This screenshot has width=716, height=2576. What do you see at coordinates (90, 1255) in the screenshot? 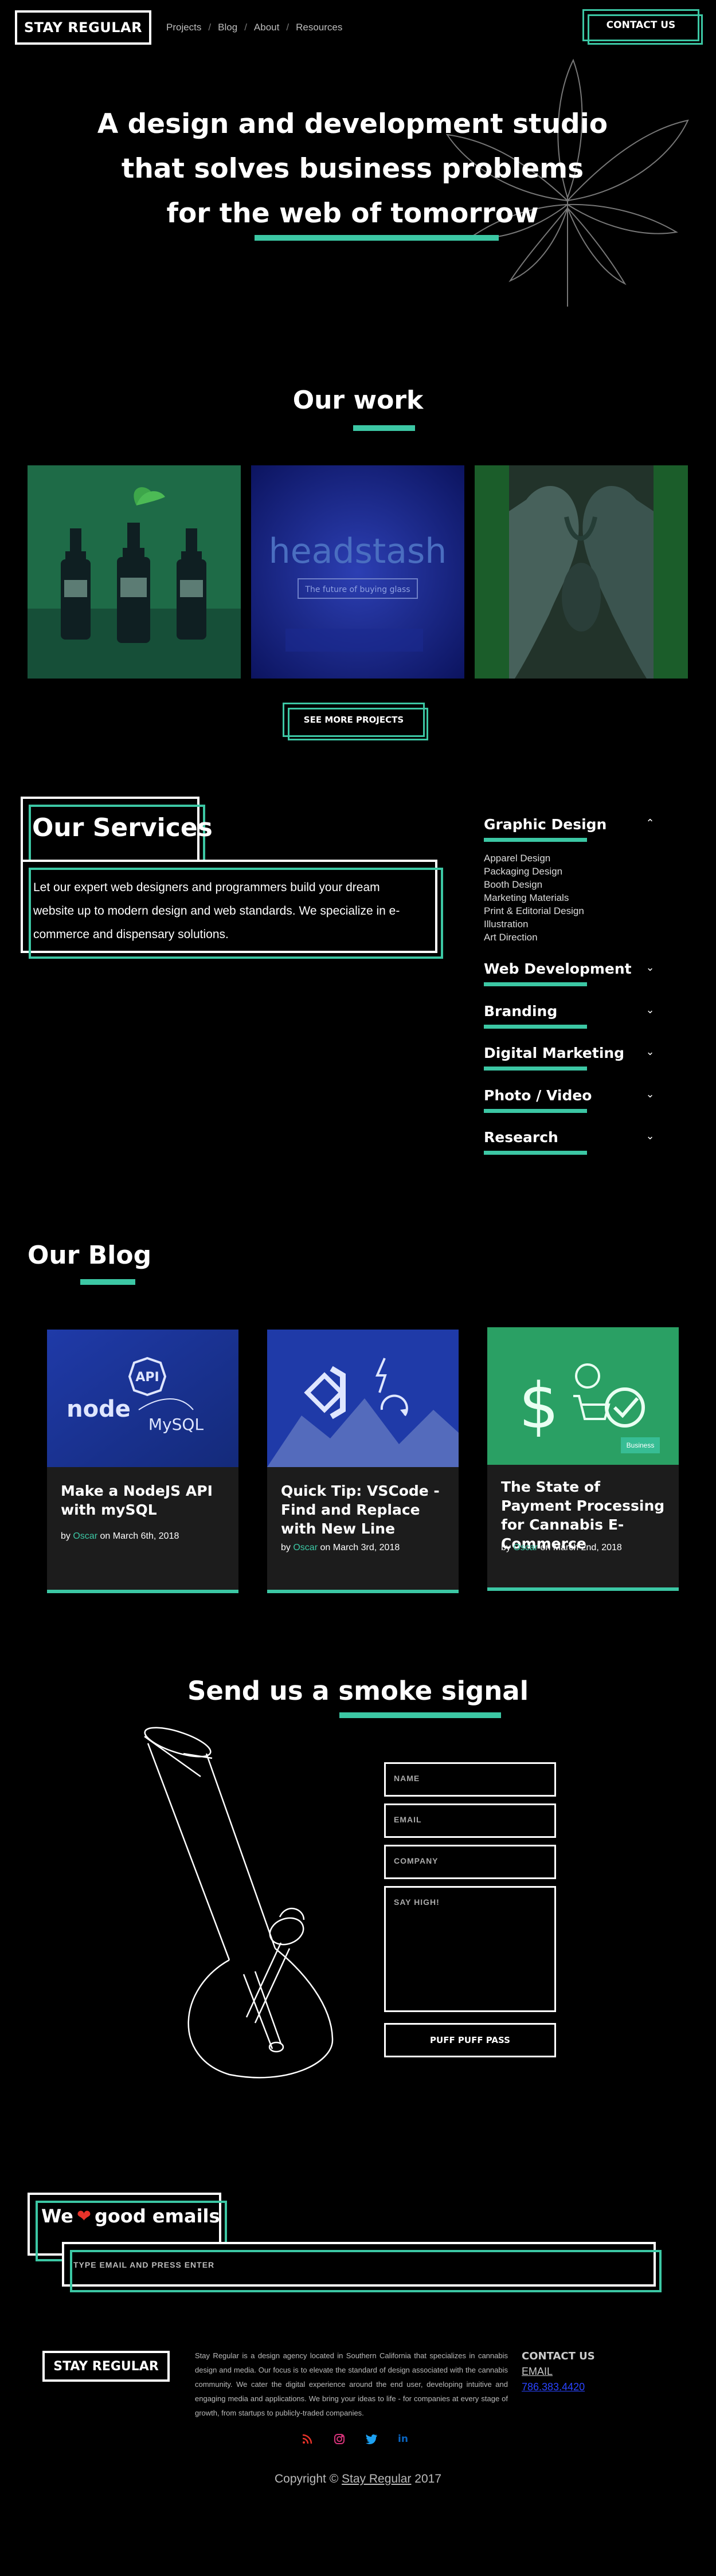
I see `our-blog-title: Our Blog` at bounding box center [90, 1255].